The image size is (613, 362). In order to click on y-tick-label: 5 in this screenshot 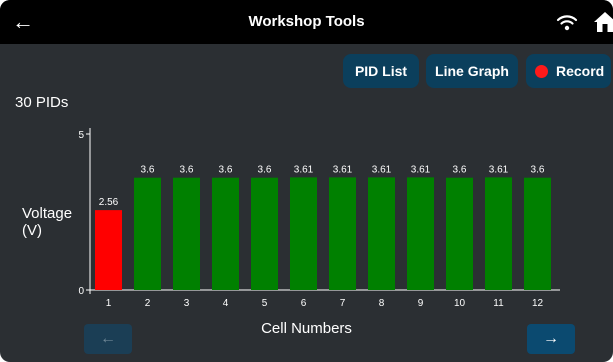, I will do `click(81, 135)`.